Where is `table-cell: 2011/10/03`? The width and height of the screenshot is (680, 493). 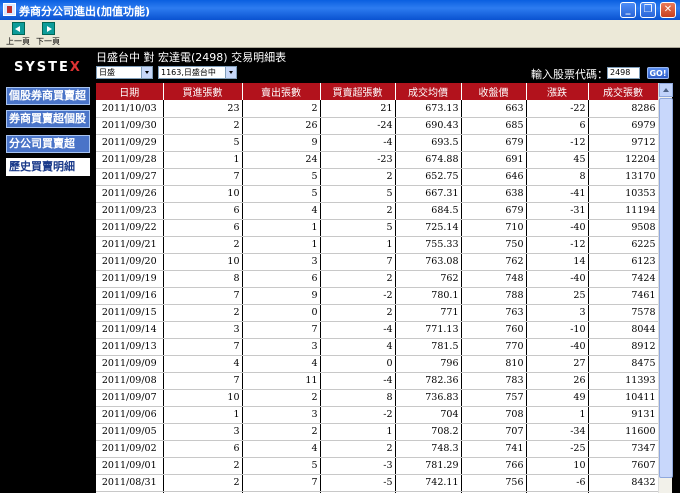
table-cell: 2011/10/03 is located at coordinates (130, 109).